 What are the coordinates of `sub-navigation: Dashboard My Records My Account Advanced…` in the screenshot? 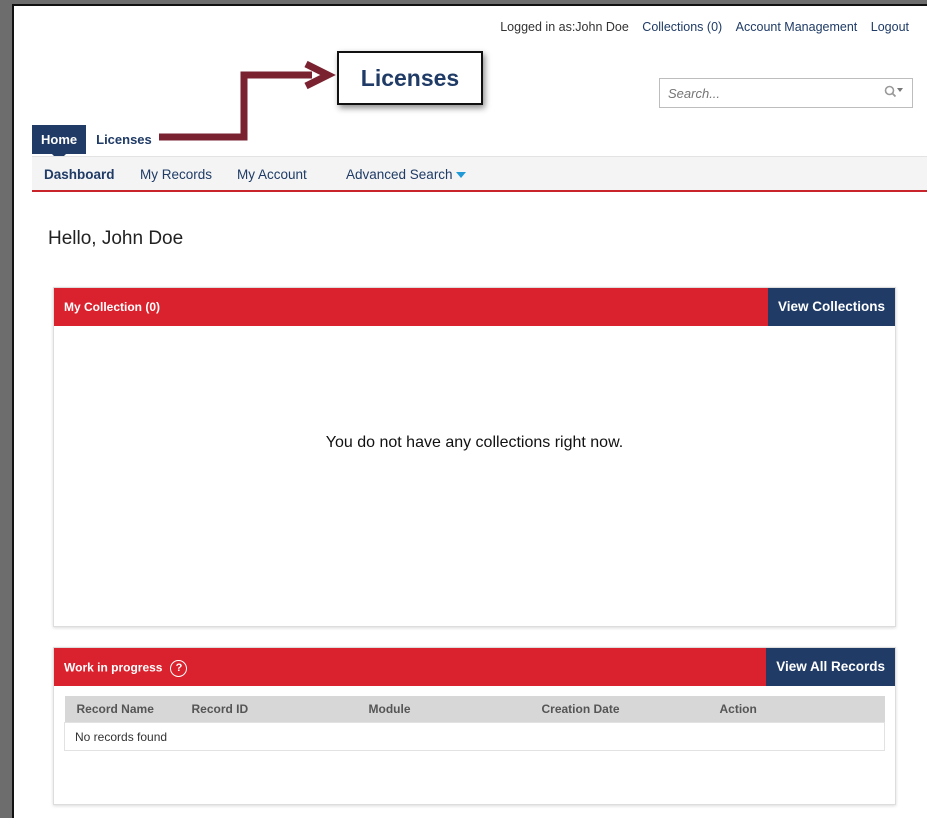 It's located at (479, 174).